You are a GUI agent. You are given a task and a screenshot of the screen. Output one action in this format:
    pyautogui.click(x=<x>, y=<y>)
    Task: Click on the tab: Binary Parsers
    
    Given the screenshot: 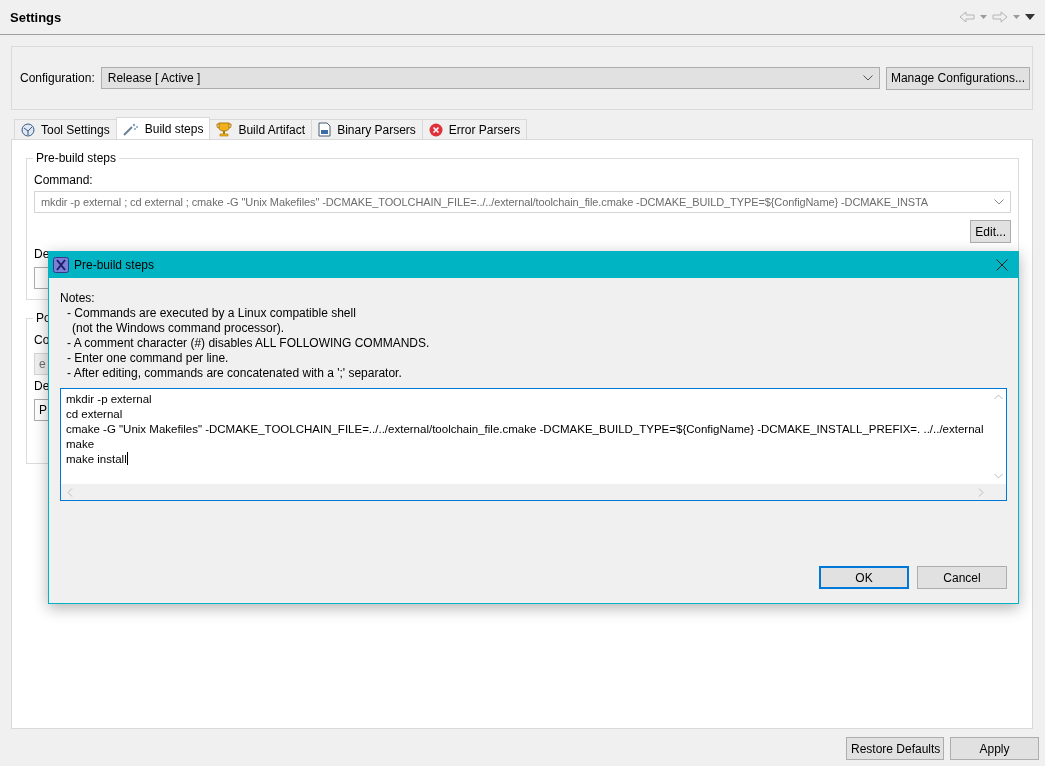 What is the action you would take?
    pyautogui.click(x=367, y=129)
    